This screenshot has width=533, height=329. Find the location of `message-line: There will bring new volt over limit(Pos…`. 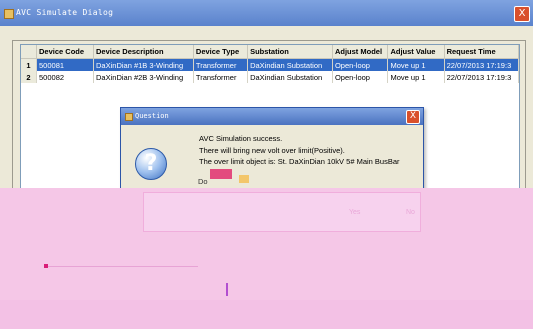

message-line: There will bring new volt over limit(Pos… is located at coordinates (272, 150).